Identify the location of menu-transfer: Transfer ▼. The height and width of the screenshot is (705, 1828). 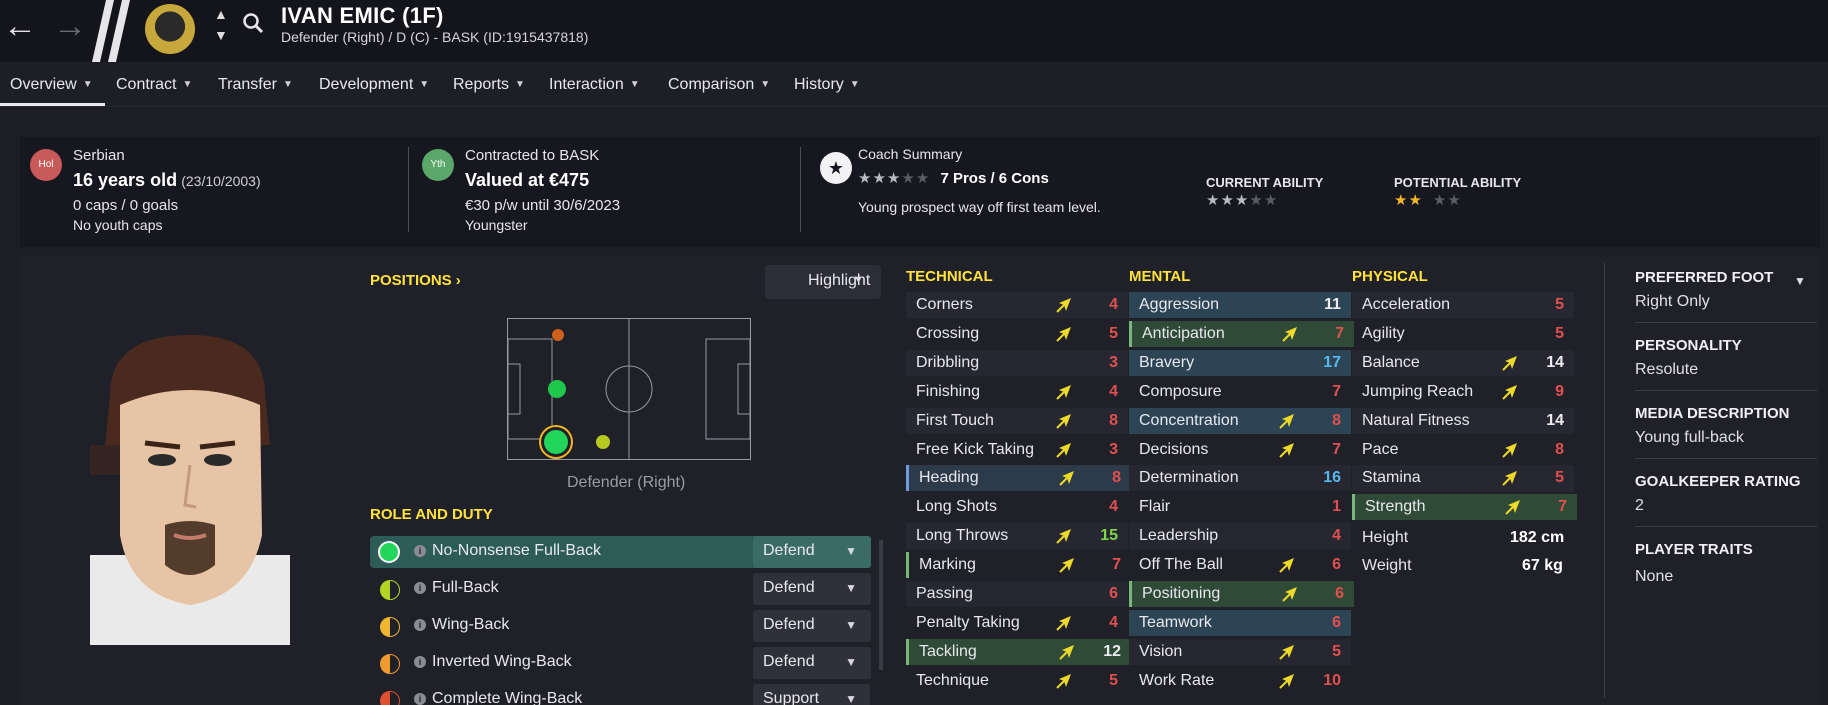
(255, 85).